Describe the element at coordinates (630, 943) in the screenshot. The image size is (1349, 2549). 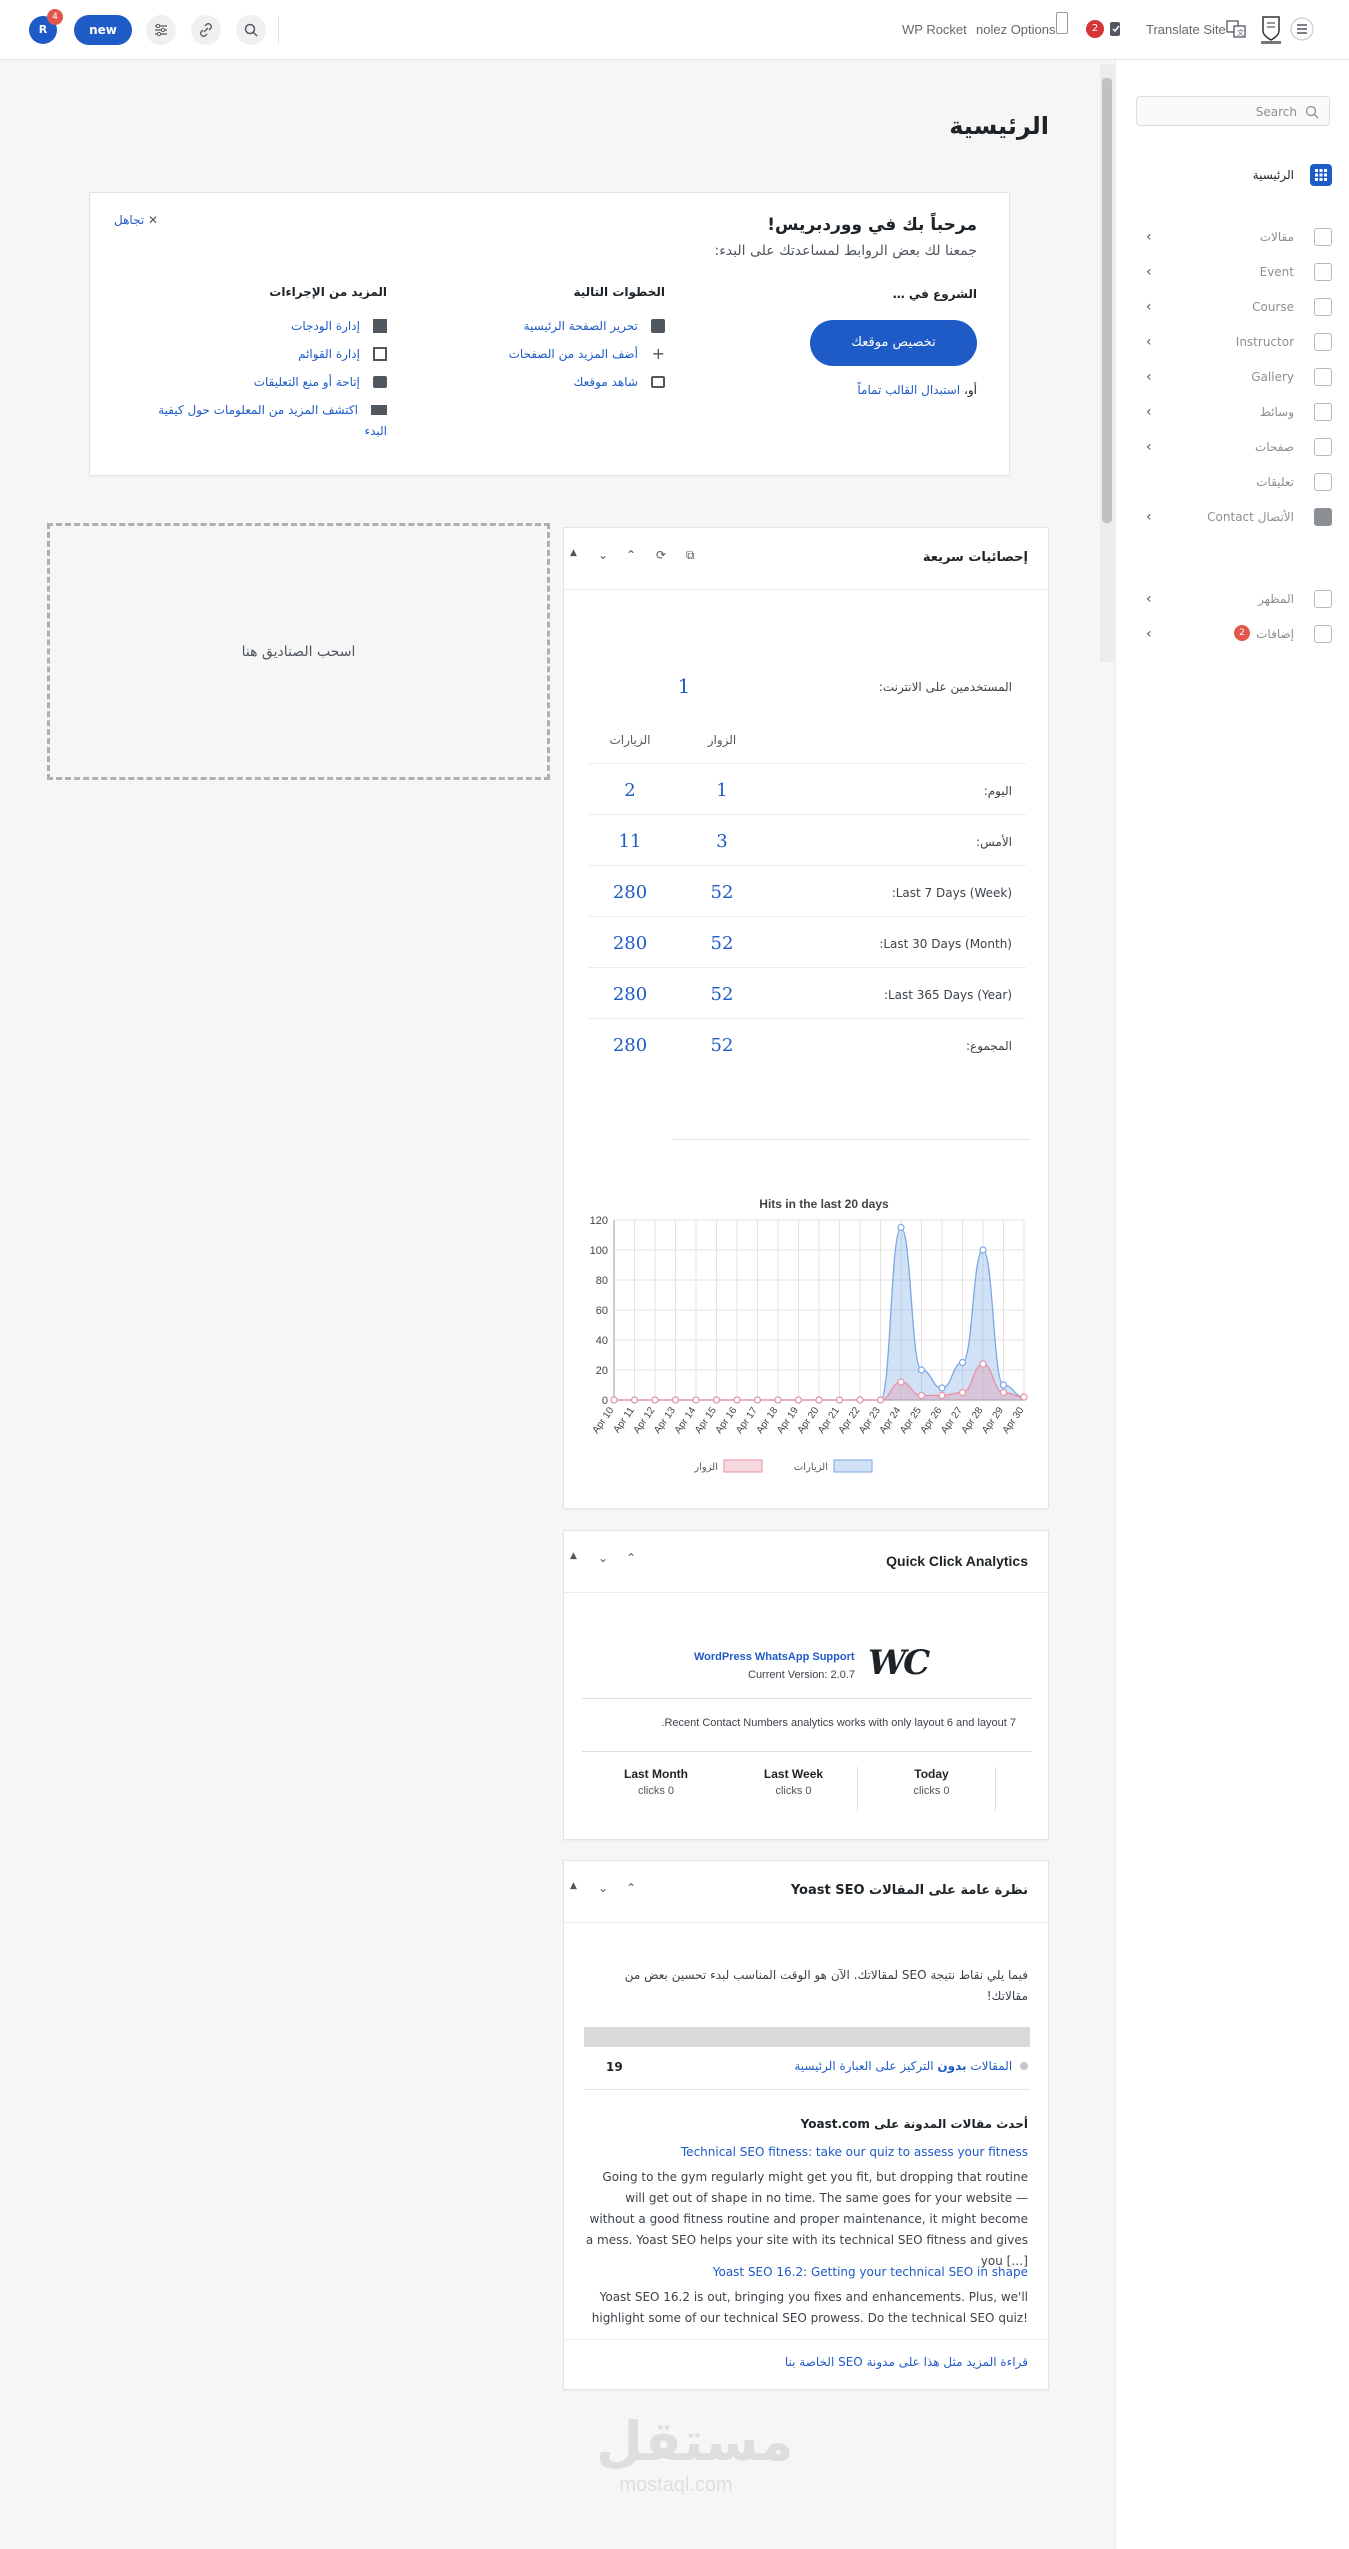
I see `row-visits: 280` at that location.